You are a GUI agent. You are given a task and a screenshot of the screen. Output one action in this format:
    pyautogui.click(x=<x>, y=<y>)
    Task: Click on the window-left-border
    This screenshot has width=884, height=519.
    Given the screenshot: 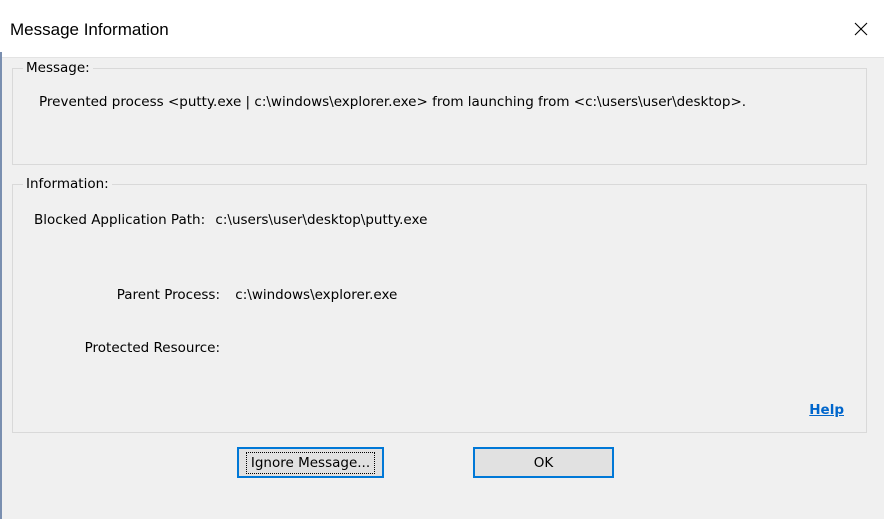 What is the action you would take?
    pyautogui.click(x=1, y=285)
    